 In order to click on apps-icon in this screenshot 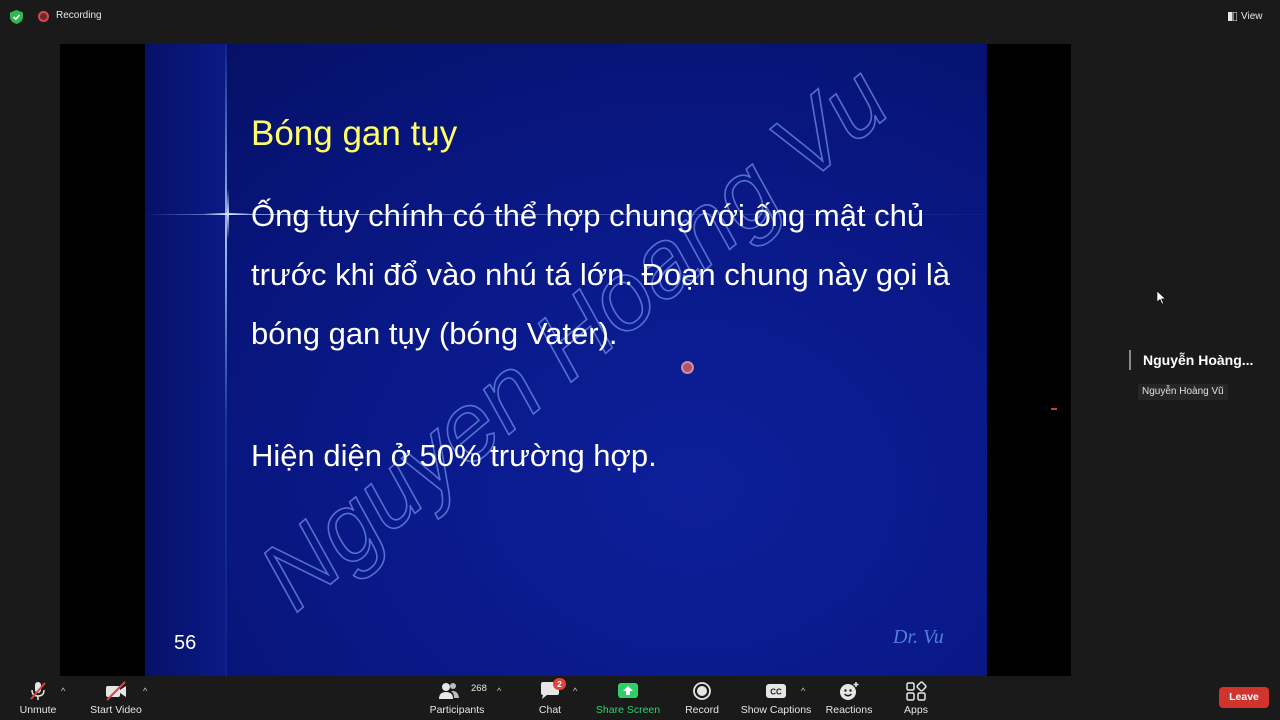, I will do `click(916, 691)`.